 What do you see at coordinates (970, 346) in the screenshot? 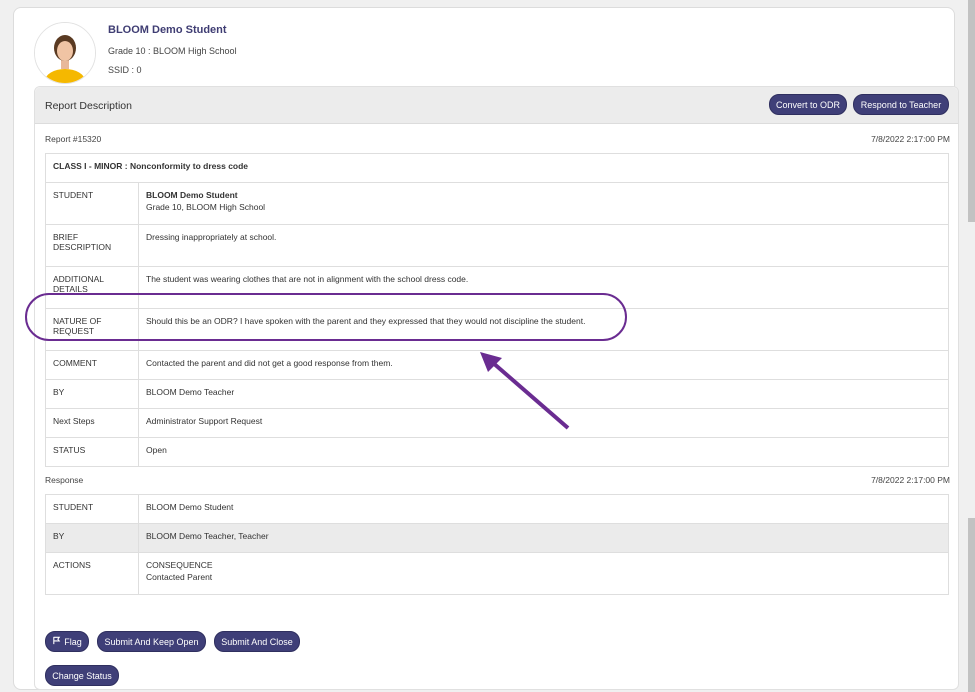
I see `vertical-scrollbar` at bounding box center [970, 346].